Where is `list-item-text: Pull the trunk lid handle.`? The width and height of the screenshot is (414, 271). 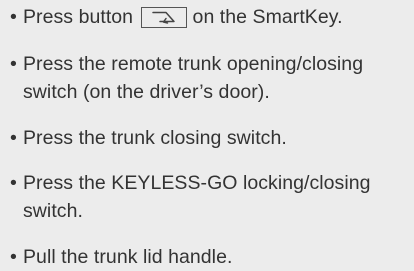 list-item-text: Pull the trunk lid handle. is located at coordinates (128, 257).